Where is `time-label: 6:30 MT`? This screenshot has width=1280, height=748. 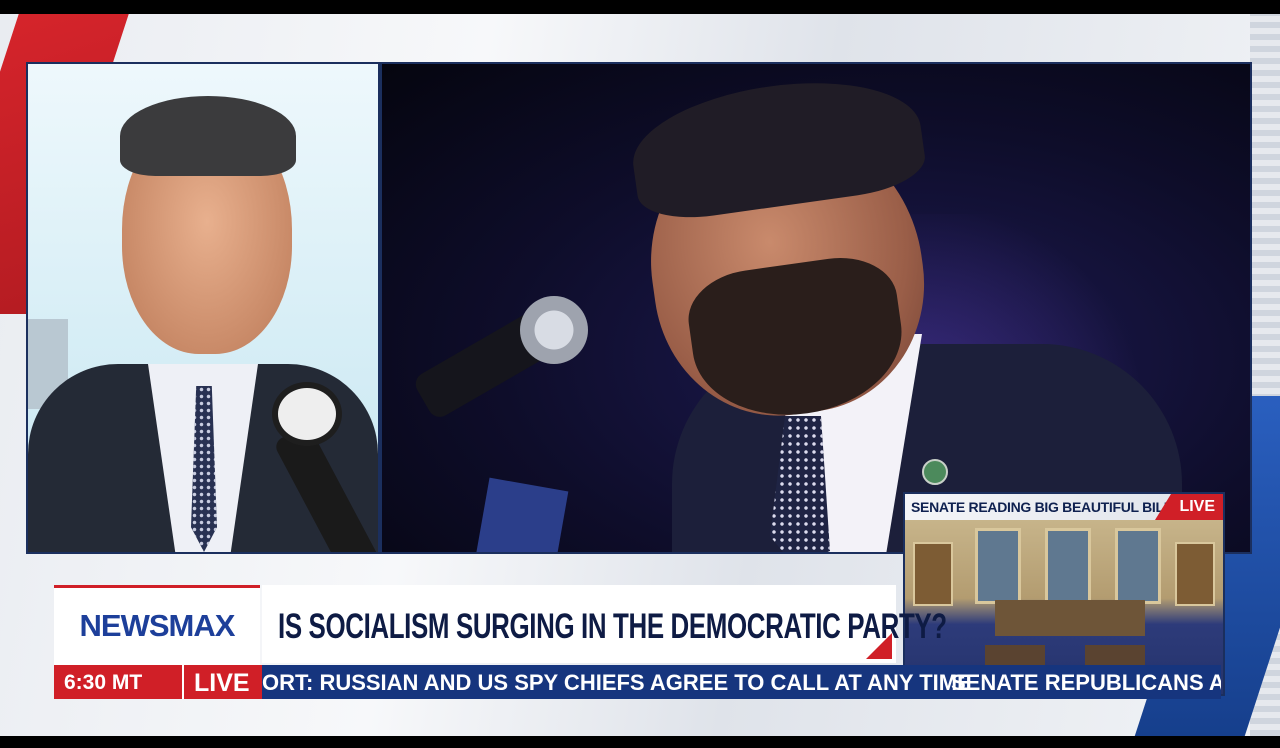 time-label: 6:30 MT is located at coordinates (103, 682).